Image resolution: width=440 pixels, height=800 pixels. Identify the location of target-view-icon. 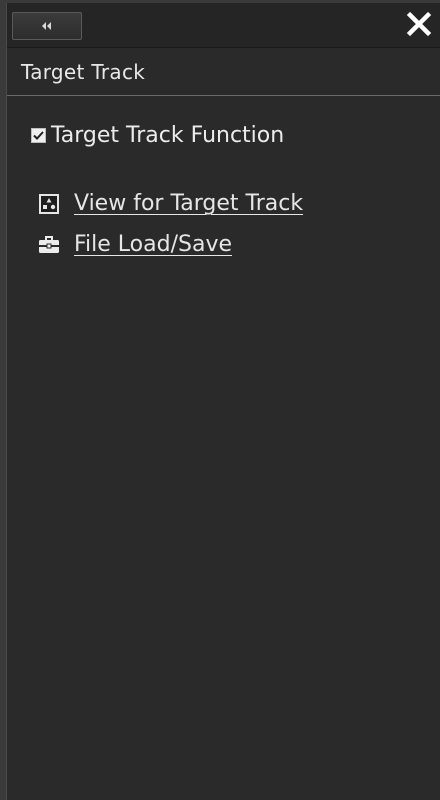
(49, 204).